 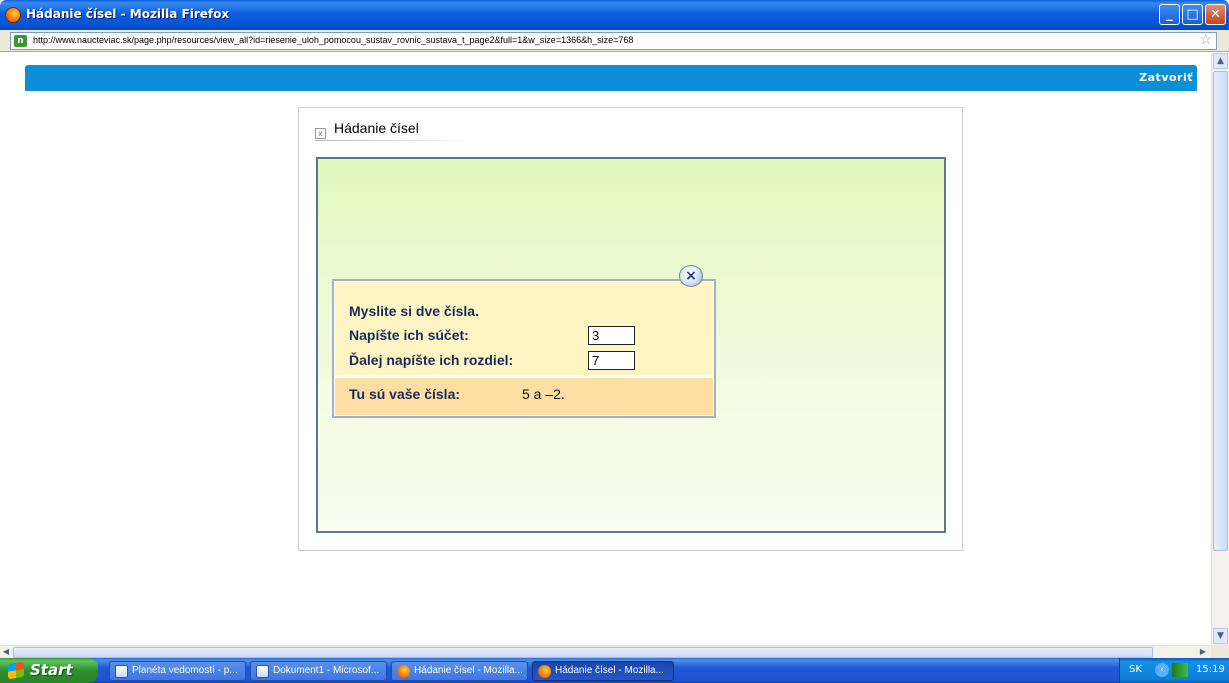 What do you see at coordinates (320, 133) in the screenshot?
I see `panel-close-icon: x` at bounding box center [320, 133].